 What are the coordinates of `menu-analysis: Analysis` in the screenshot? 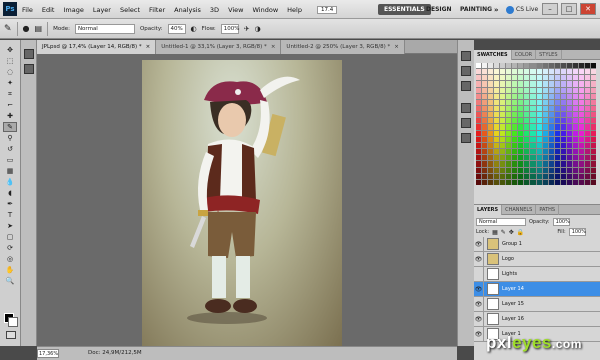 It's located at (187, 10).